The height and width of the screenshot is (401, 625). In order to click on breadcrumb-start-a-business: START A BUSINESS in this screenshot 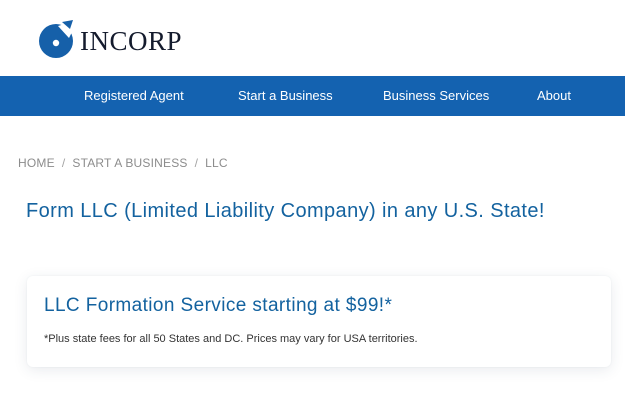, I will do `click(129, 163)`.